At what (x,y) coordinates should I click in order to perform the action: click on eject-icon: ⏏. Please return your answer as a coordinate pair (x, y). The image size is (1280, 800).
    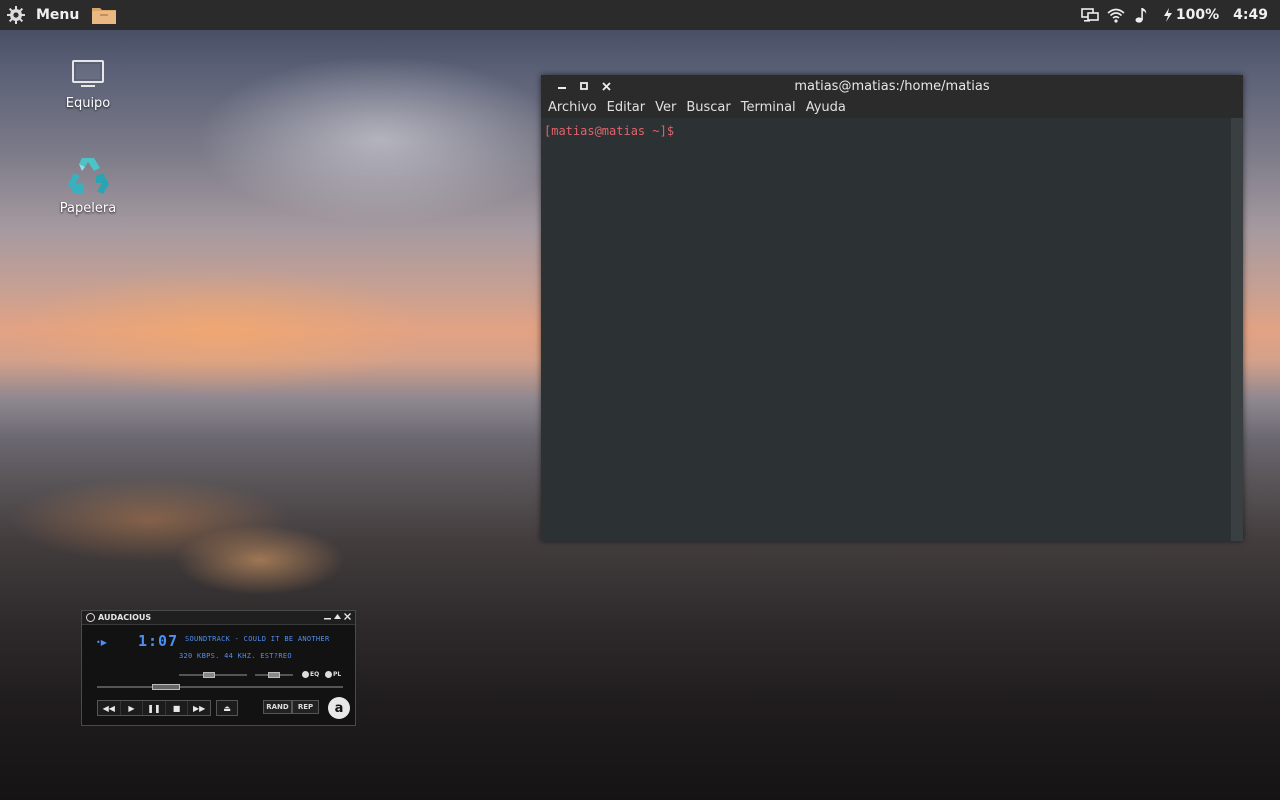
    Looking at the image, I should click on (227, 708).